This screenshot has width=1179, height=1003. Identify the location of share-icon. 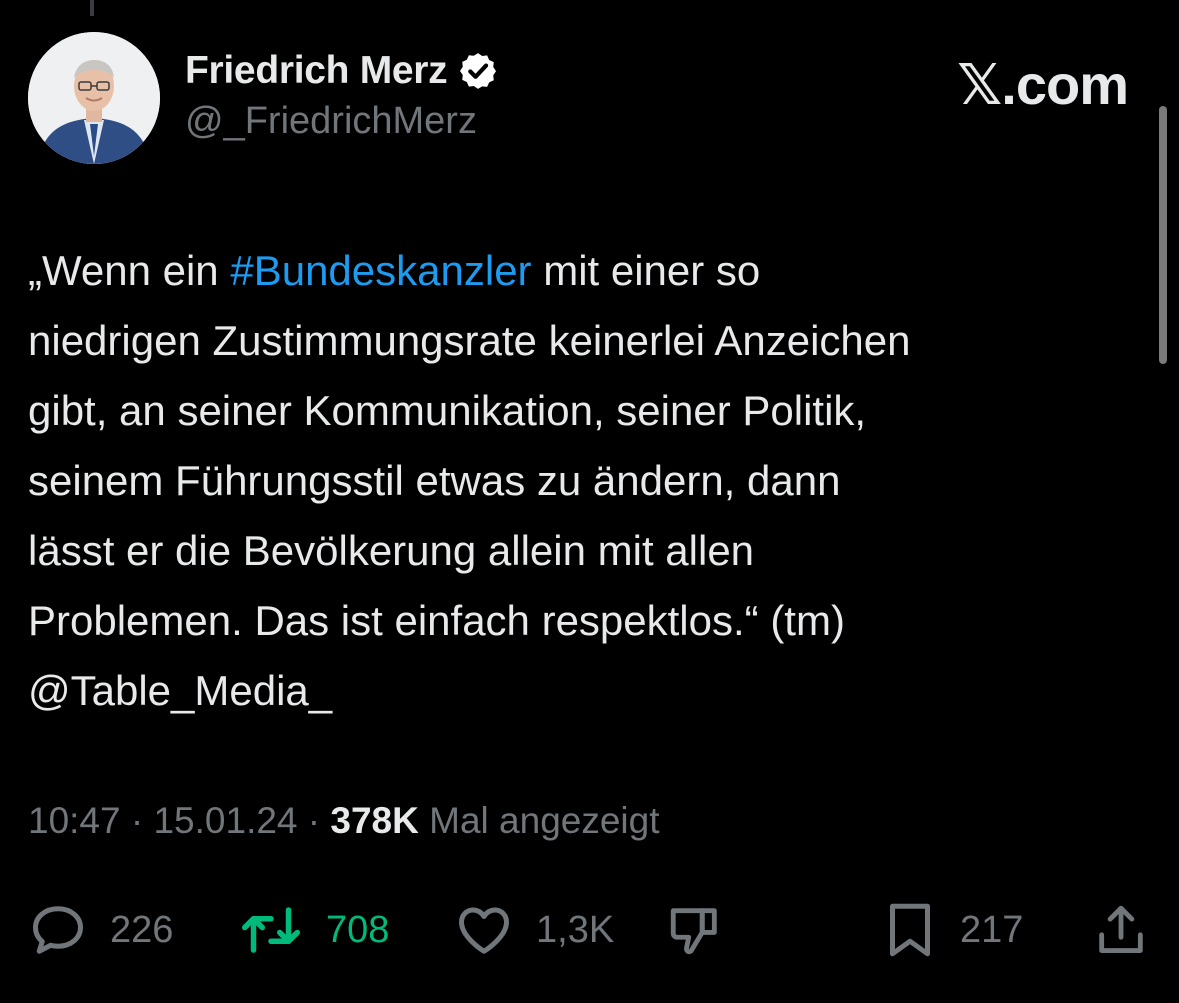
(1121, 929).